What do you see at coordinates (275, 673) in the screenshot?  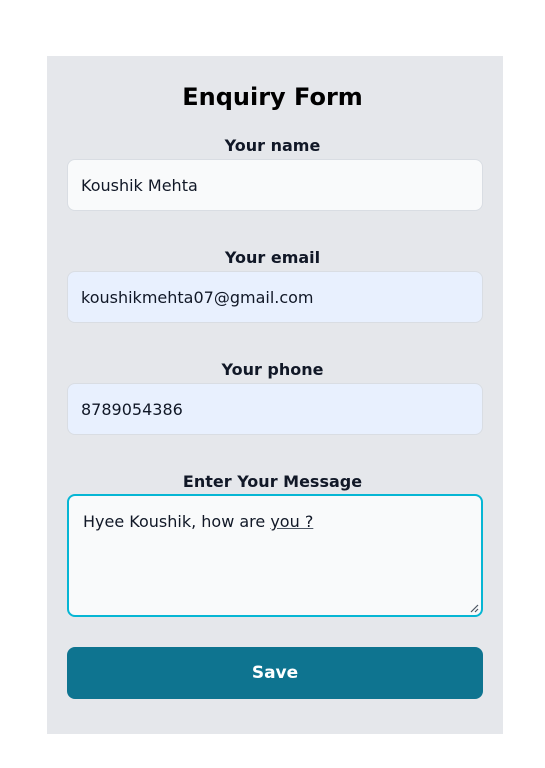 I see `save-button: Save` at bounding box center [275, 673].